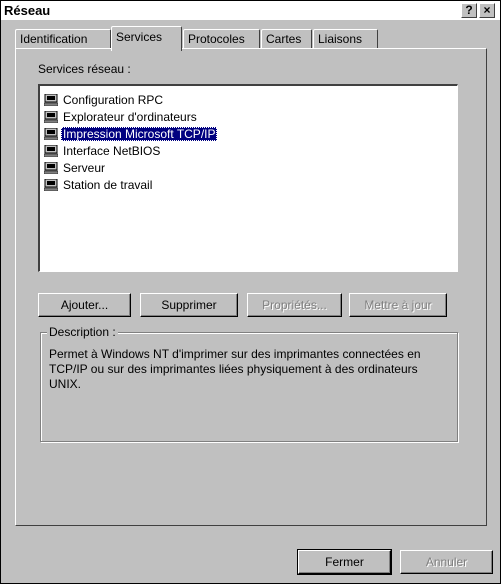  What do you see at coordinates (131, 134) in the screenshot?
I see `list-item-selected: Impression Microsoft TCP/IP` at bounding box center [131, 134].